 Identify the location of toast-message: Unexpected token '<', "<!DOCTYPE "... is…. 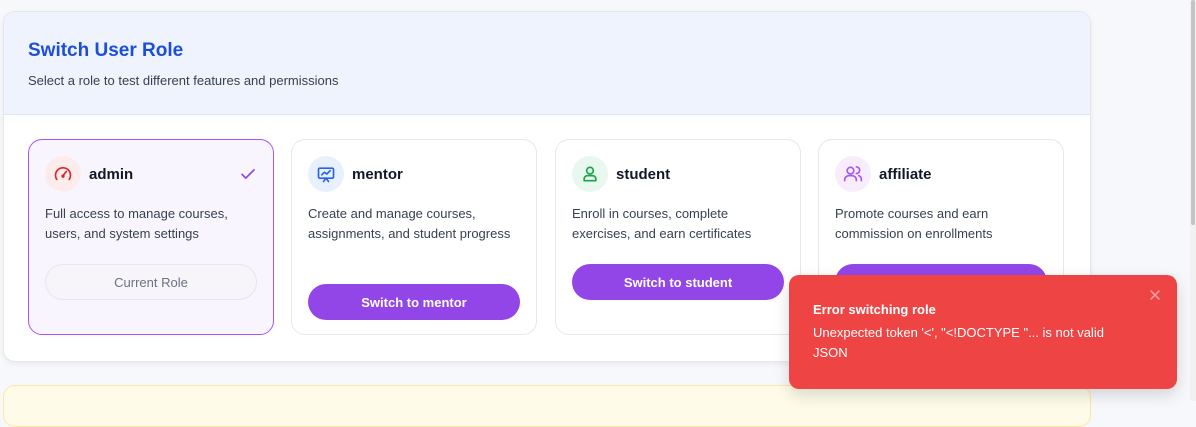
(958, 342).